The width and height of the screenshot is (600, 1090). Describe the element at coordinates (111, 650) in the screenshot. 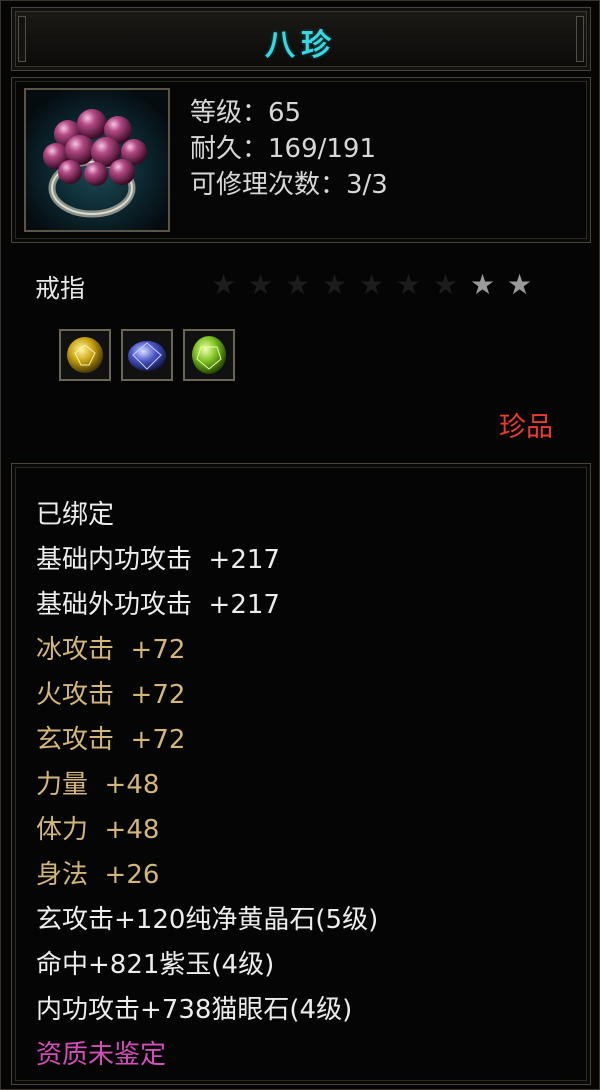

I see `attribute-line: 冰攻击 +72` at that location.